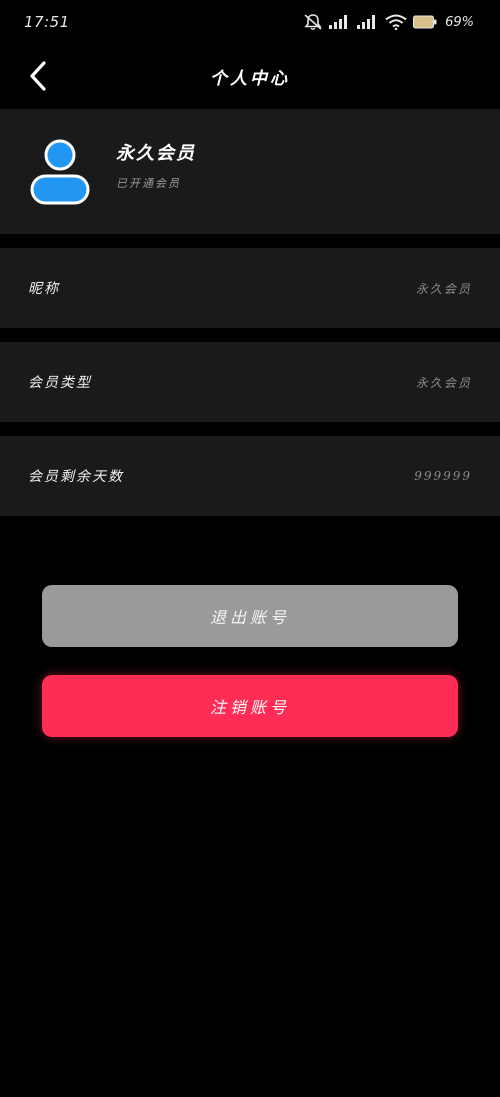 This screenshot has height=1097, width=500. I want to click on chevron-left-icon, so click(38, 76).